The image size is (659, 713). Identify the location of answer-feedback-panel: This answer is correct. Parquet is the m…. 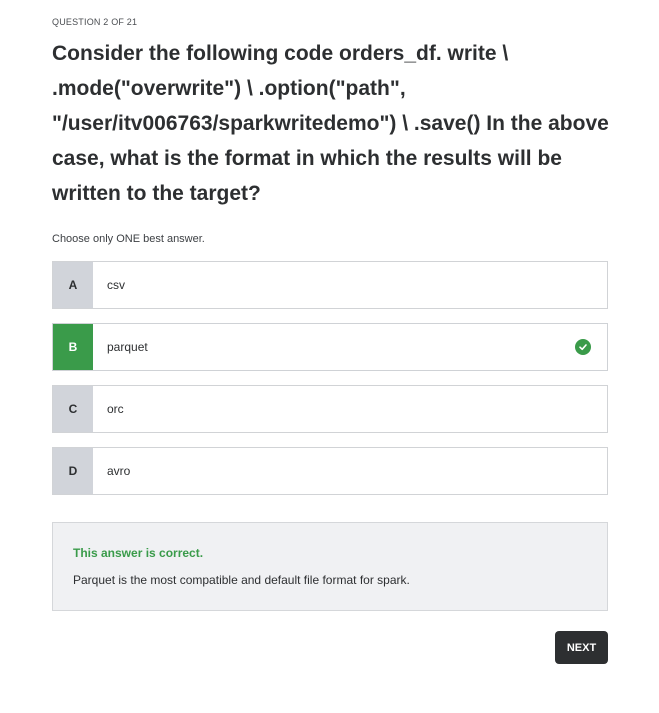
(330, 566).